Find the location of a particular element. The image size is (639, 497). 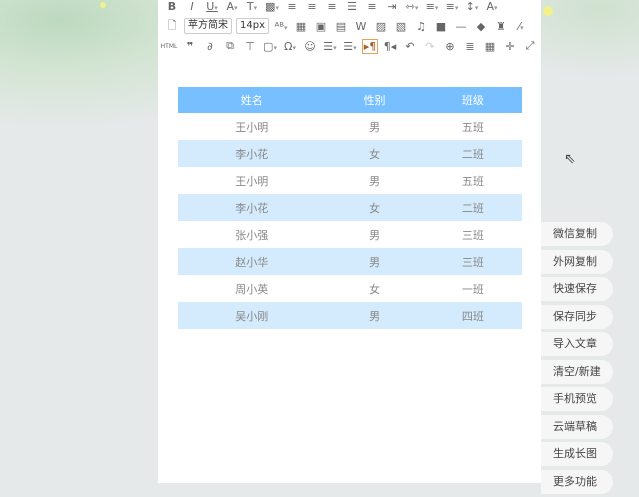

side-button: 生成长图 is located at coordinates (577, 454).